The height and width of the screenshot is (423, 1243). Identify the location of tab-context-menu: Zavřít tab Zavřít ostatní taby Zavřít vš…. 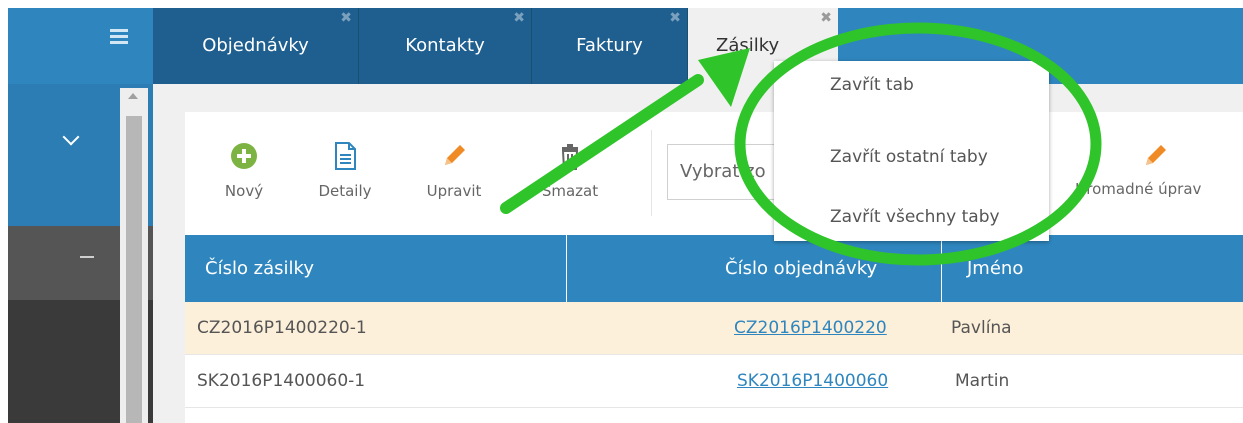
(911, 151).